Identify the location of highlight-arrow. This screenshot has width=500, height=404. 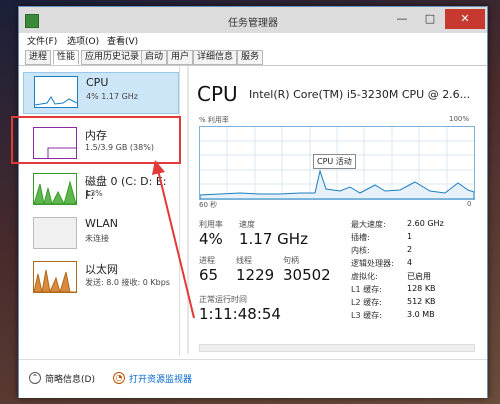
(173, 239).